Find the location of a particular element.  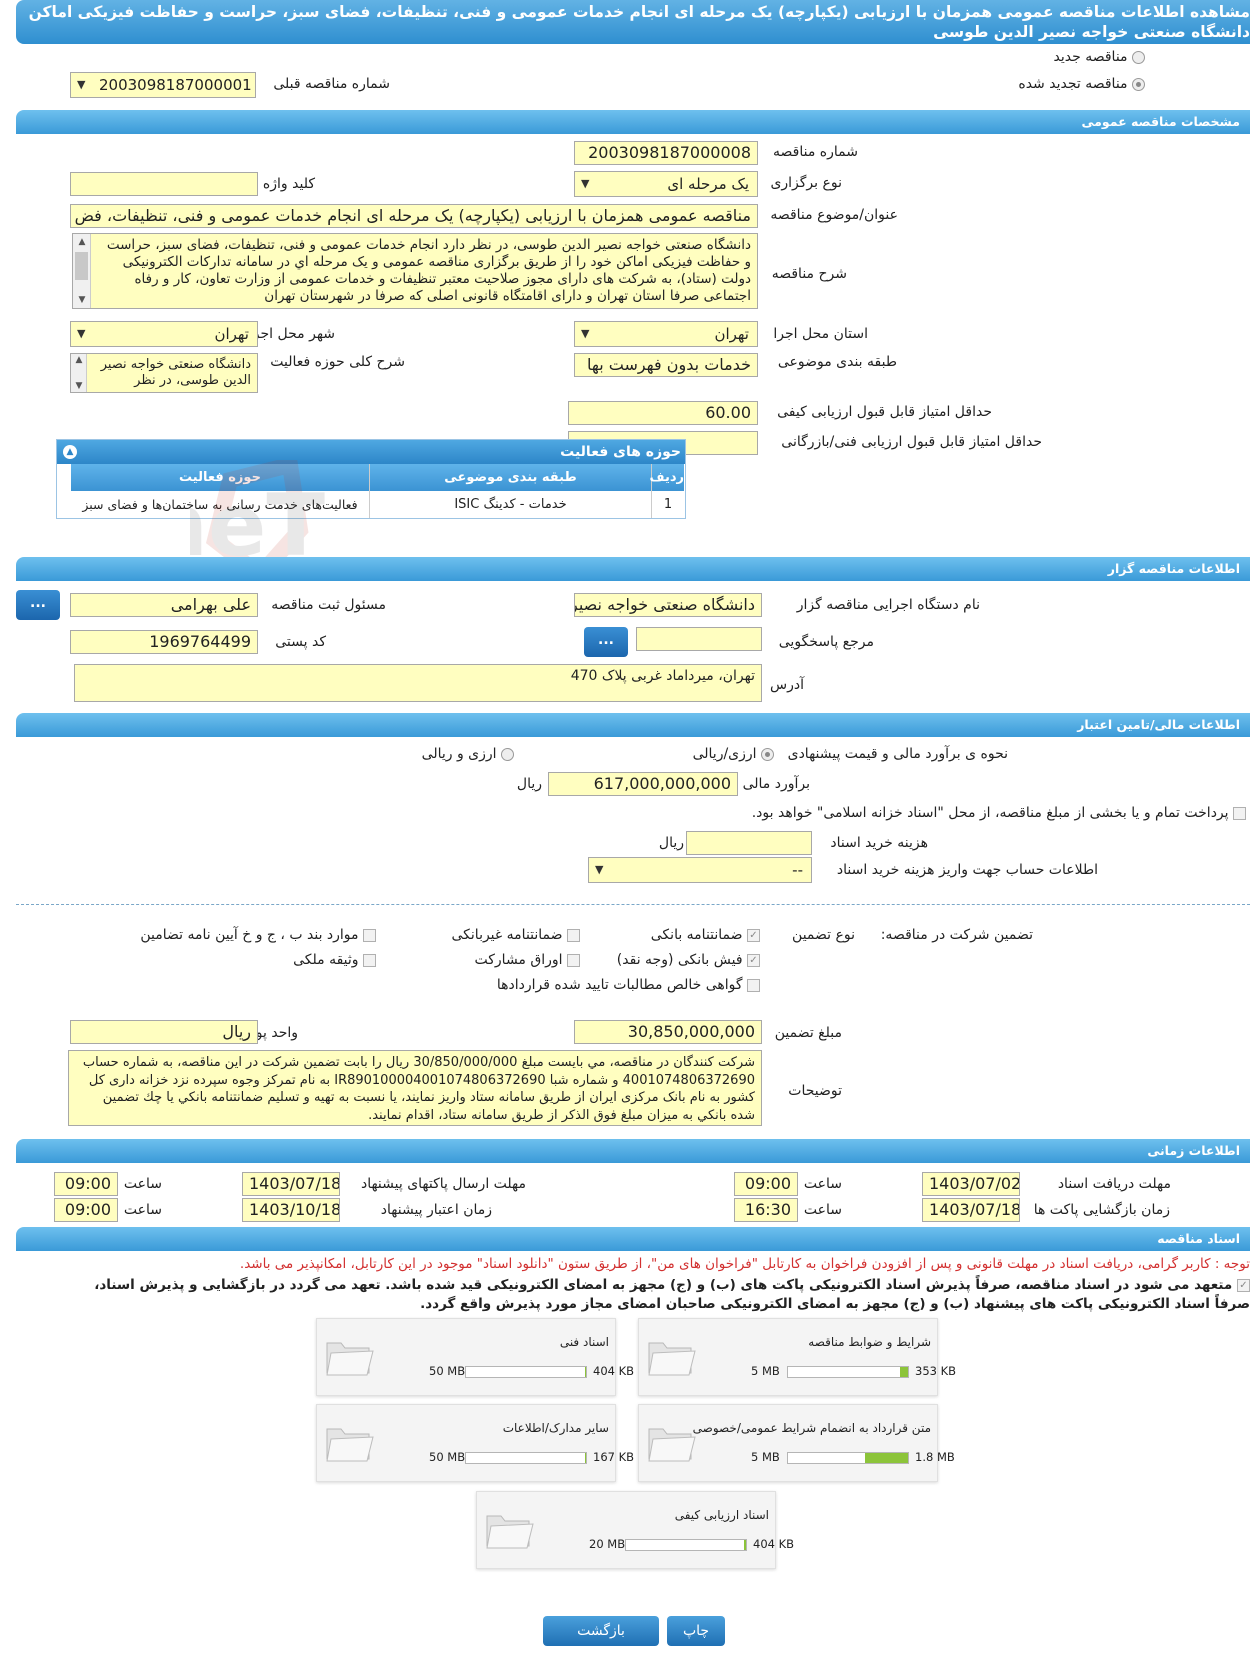

document-card: سایر مدارک/اطلاعات 167 KB 50 MB is located at coordinates (475, 1443).